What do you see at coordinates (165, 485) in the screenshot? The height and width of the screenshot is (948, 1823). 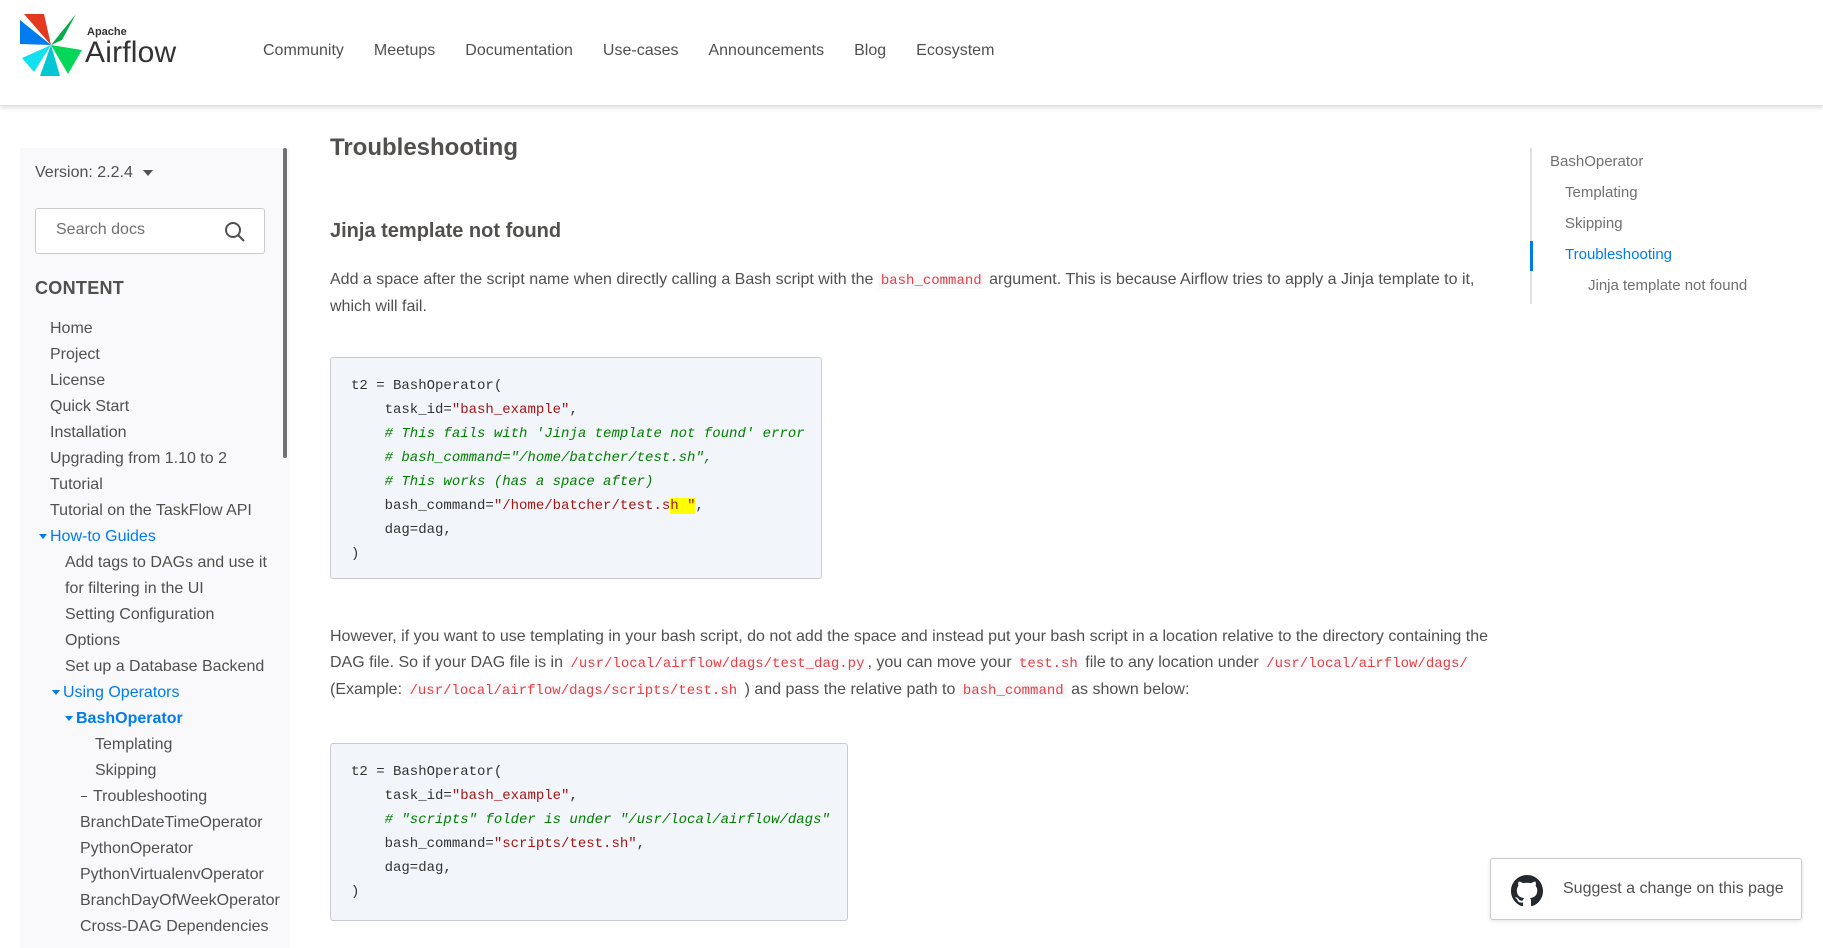 I see `sidebar-item-tutorial: Tutorial` at bounding box center [165, 485].